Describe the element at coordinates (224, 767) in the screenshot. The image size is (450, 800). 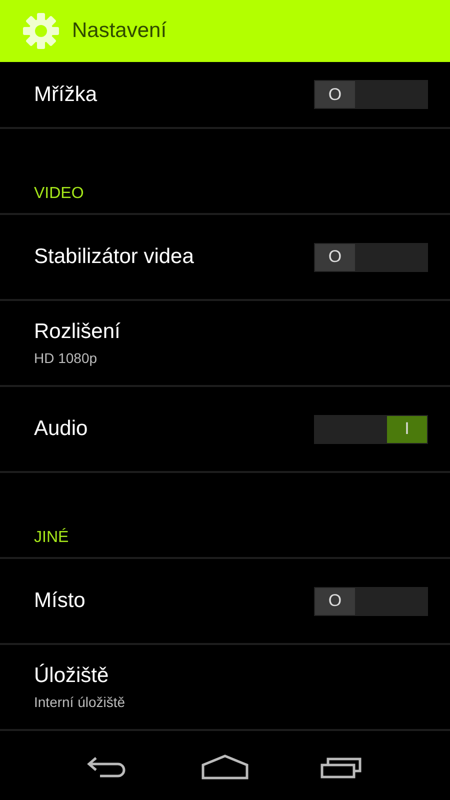
I see `home-icon` at that location.